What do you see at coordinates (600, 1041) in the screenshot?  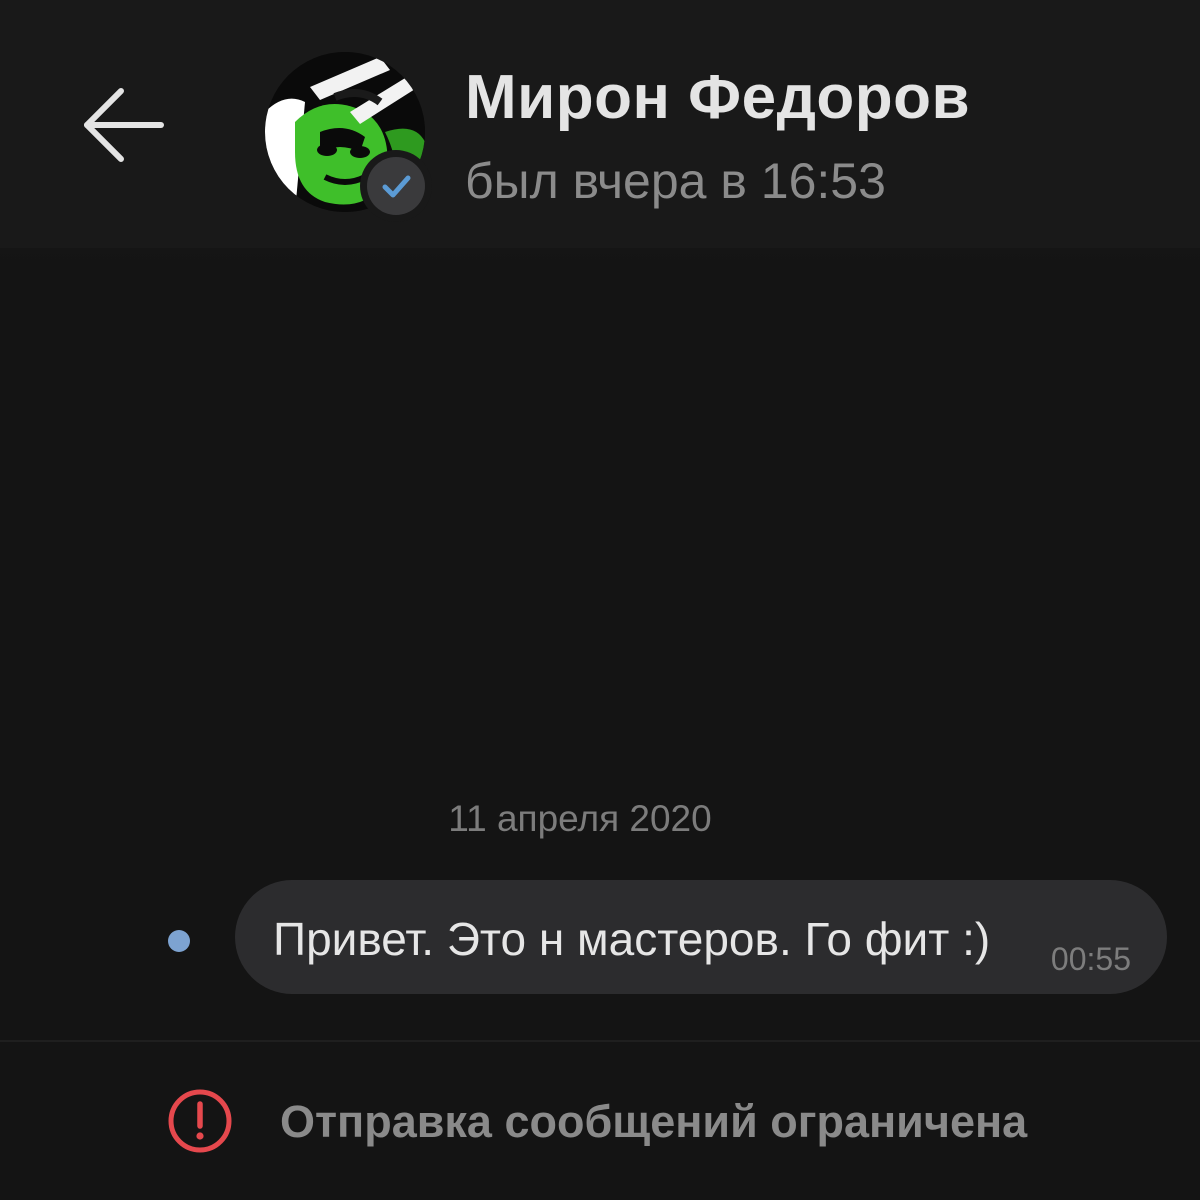 I see `footer-divider` at bounding box center [600, 1041].